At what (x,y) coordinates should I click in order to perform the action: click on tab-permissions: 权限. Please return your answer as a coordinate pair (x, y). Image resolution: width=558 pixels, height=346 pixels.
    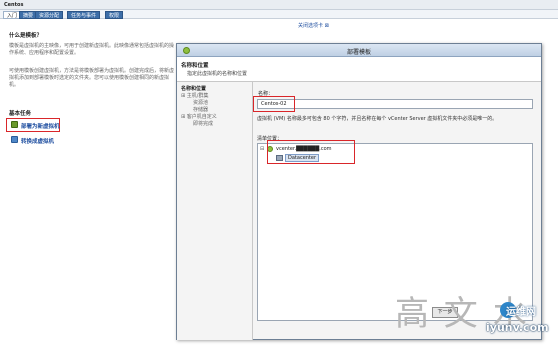
    Looking at the image, I should click on (114, 15).